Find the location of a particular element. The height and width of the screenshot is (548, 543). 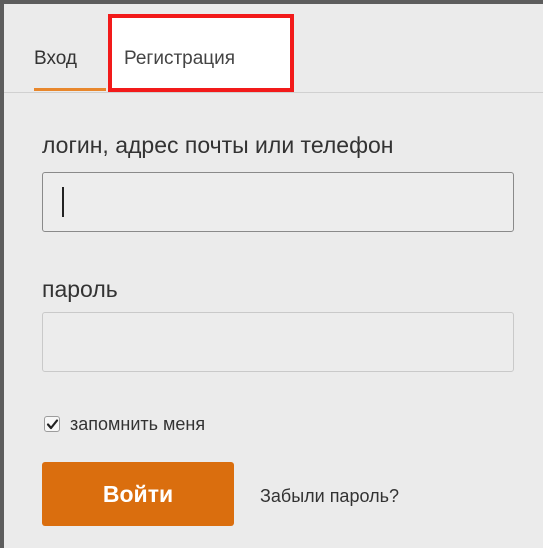

tab-register: Регистрация is located at coordinates (201, 53).